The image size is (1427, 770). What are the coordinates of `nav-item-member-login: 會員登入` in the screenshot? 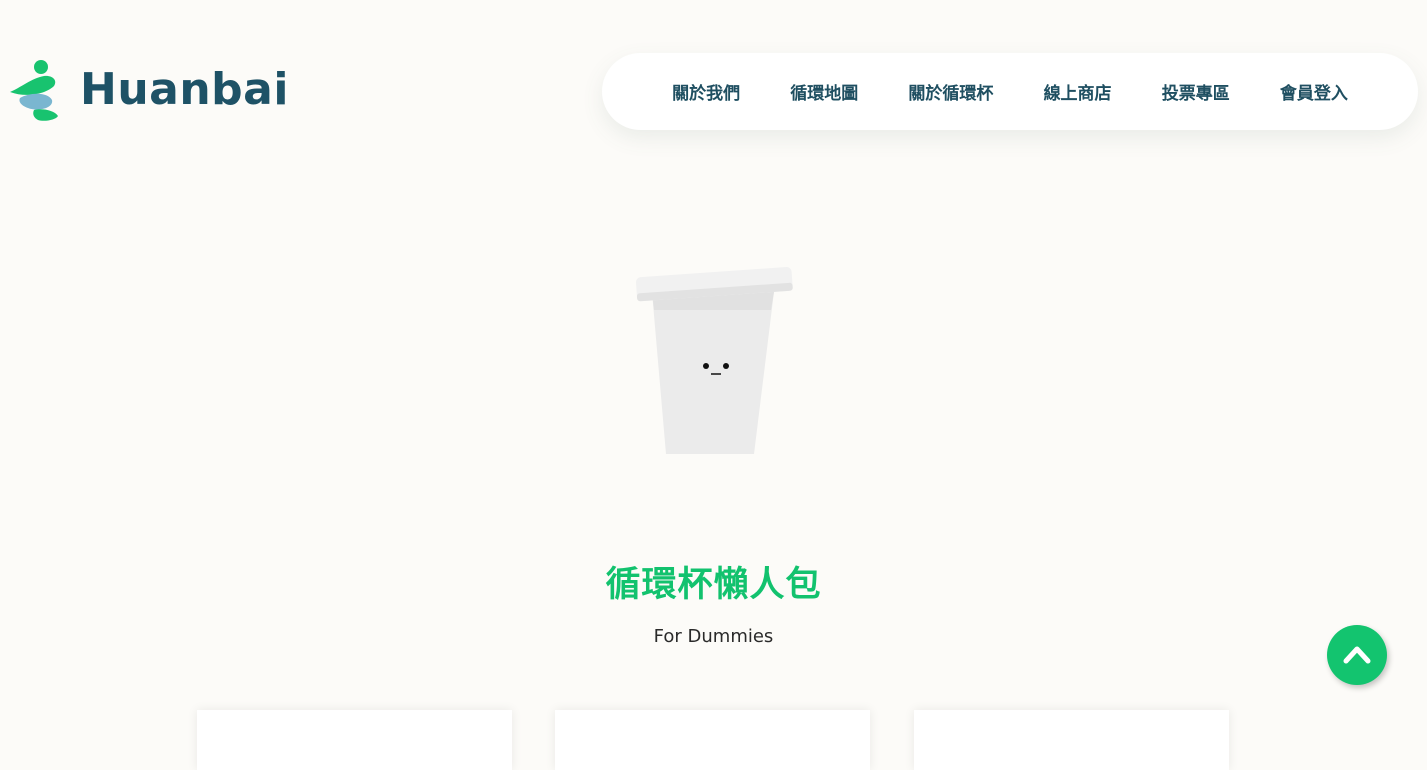 It's located at (1314, 91).